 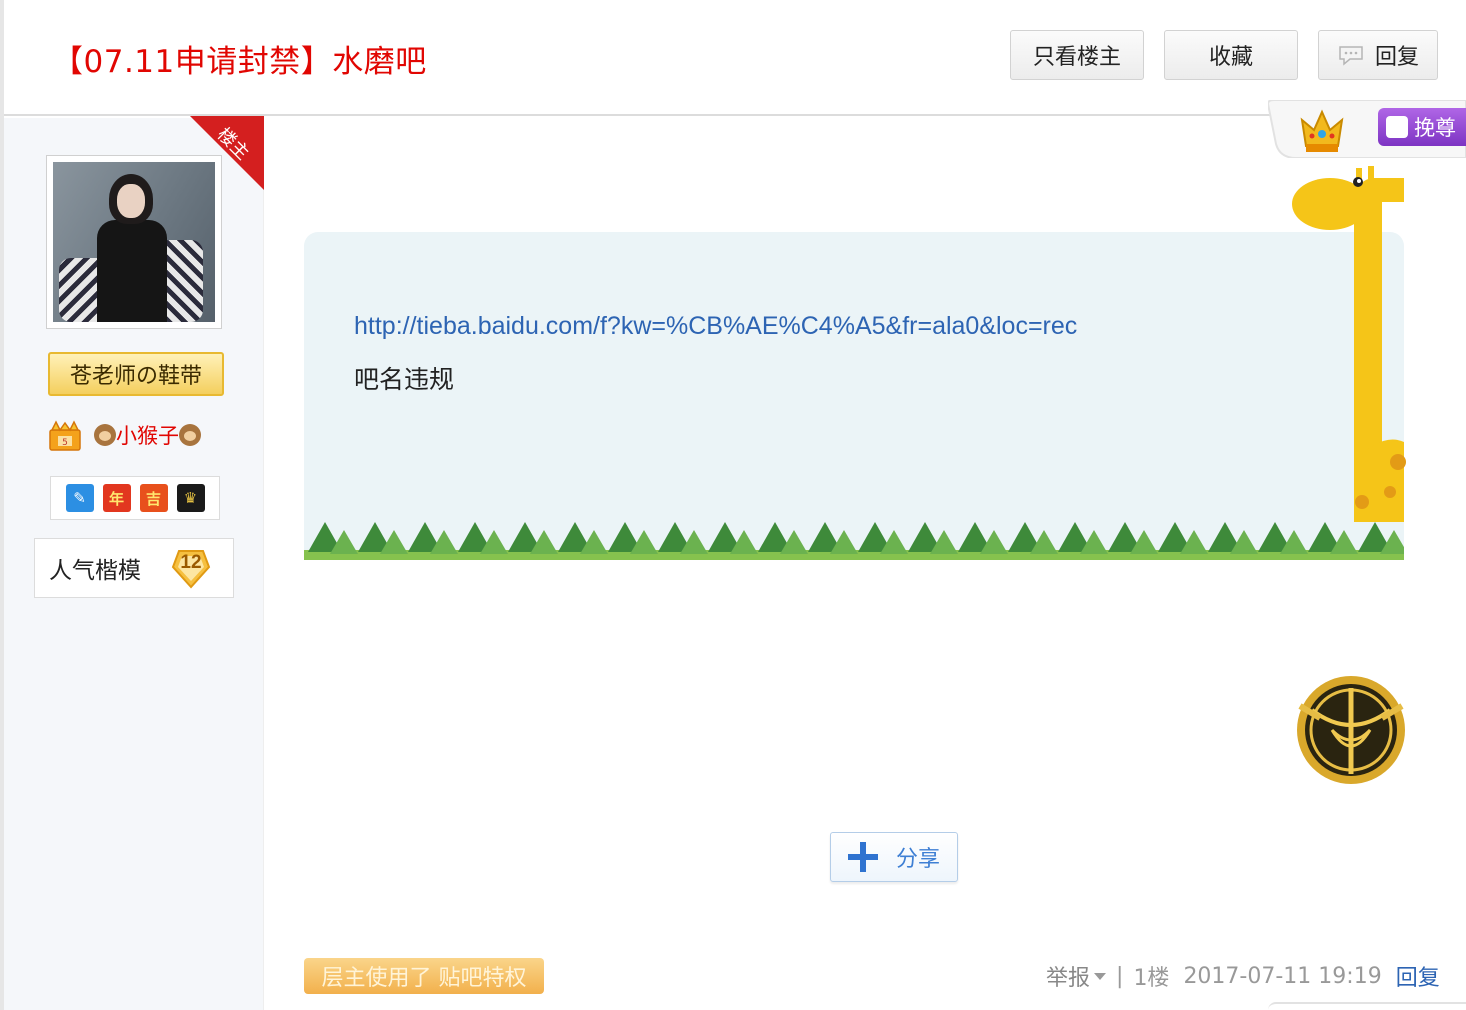 I want to click on privilege-badge: 层主使用了 贴吧特权, so click(x=424, y=976).